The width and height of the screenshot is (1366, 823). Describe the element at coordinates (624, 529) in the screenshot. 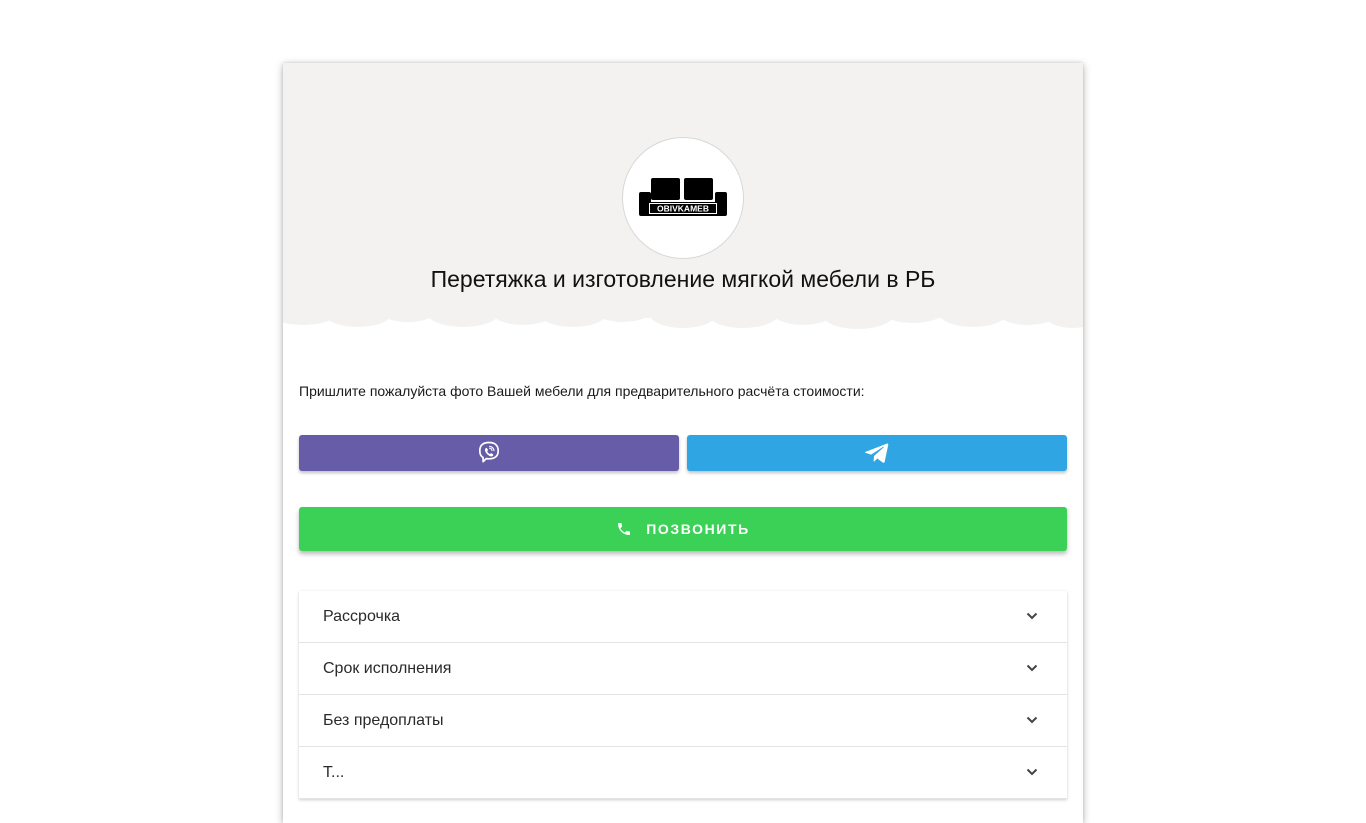

I see `phone-icon` at that location.